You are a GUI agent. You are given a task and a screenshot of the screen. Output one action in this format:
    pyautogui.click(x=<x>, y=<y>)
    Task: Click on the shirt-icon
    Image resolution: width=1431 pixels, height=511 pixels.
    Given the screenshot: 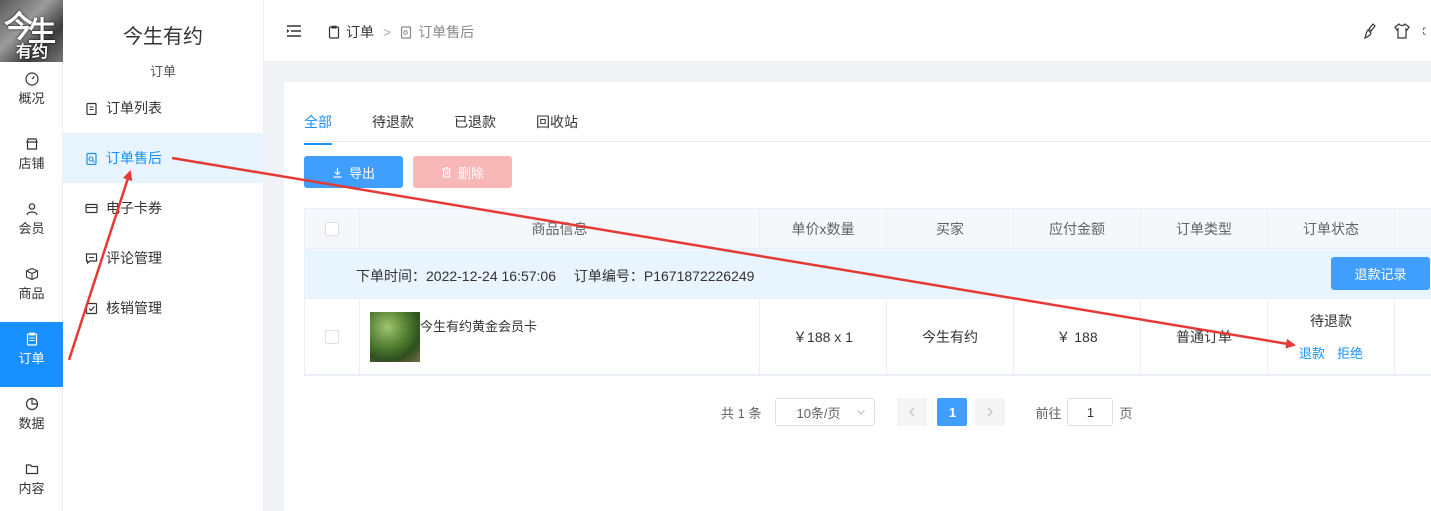 What is the action you would take?
    pyautogui.click(x=1402, y=31)
    